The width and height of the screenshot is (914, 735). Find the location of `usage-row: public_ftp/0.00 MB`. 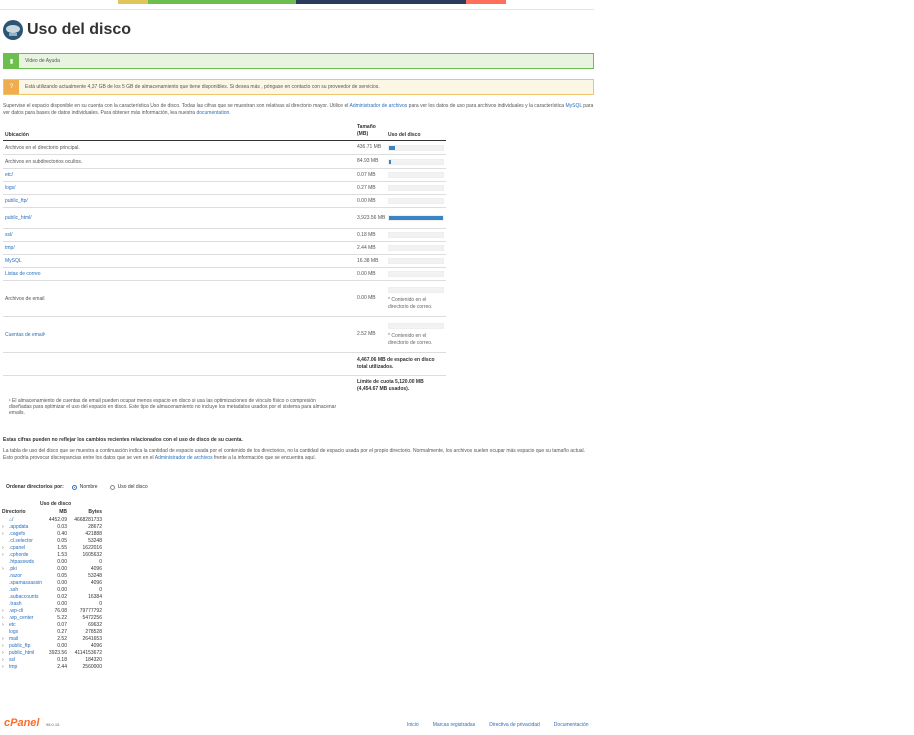

usage-row: public_ftp/0.00 MB is located at coordinates (224, 201).